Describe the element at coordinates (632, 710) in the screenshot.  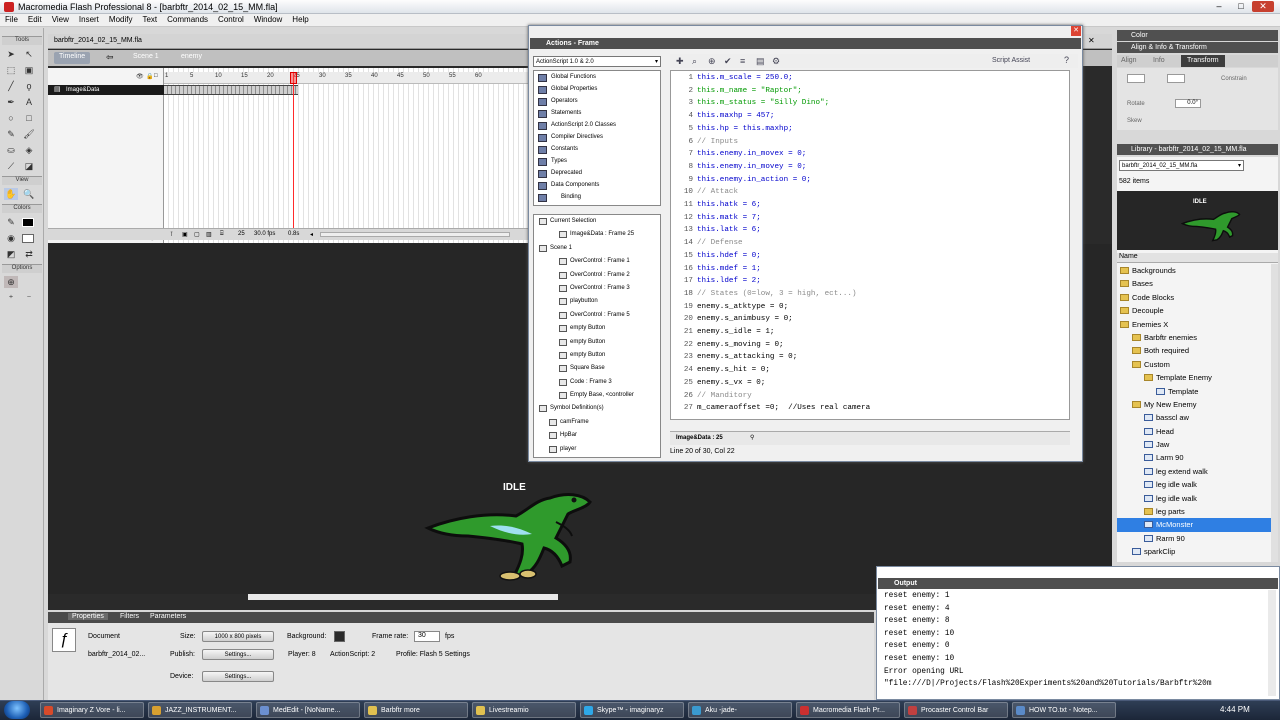
I see `taskbar-item: Skype™ - imaginaryz` at that location.